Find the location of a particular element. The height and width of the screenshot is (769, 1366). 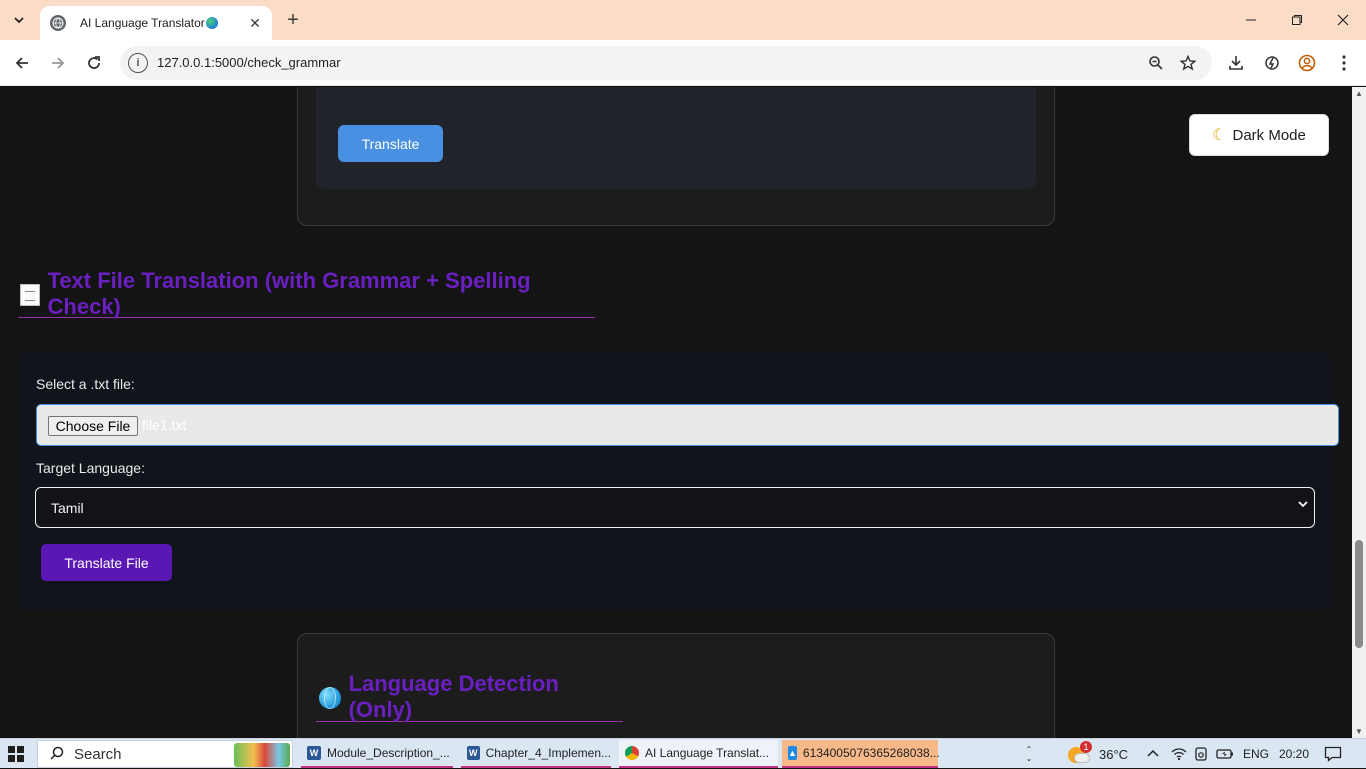

reload-icon is located at coordinates (94, 63).